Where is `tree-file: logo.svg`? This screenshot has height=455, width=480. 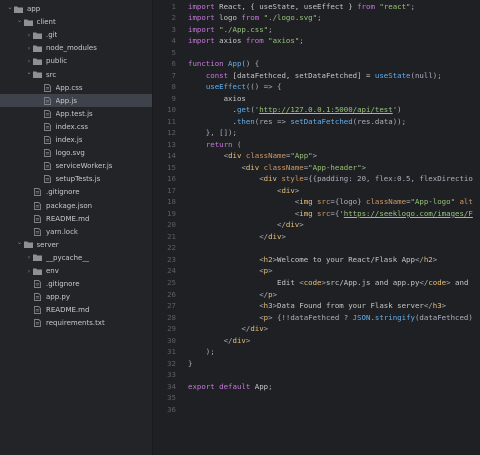 tree-file: logo.svg is located at coordinates (76, 153).